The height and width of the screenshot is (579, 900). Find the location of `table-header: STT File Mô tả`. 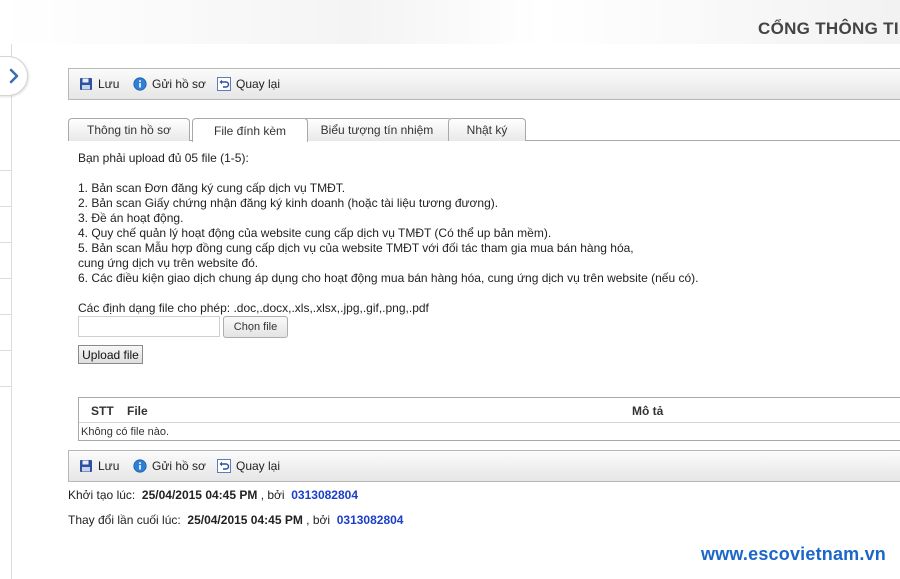

table-header: STT File Mô tả is located at coordinates (489, 410).